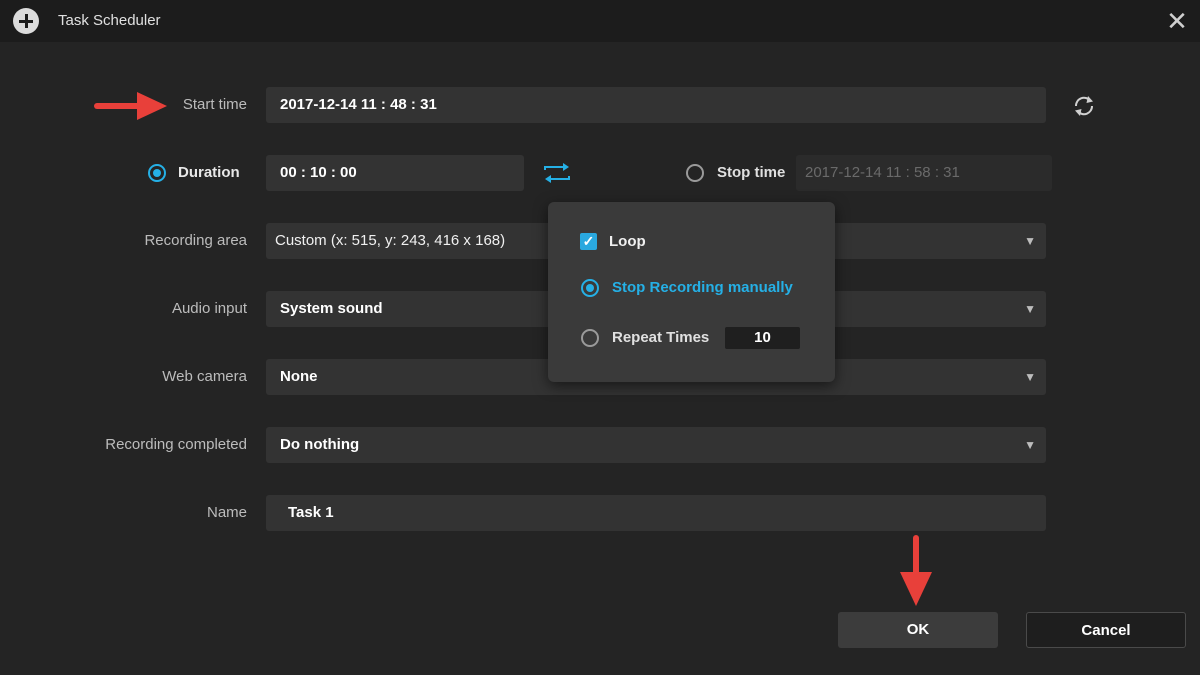 The image size is (1200, 675). What do you see at coordinates (1084, 106) in the screenshot?
I see `refresh-icon` at bounding box center [1084, 106].